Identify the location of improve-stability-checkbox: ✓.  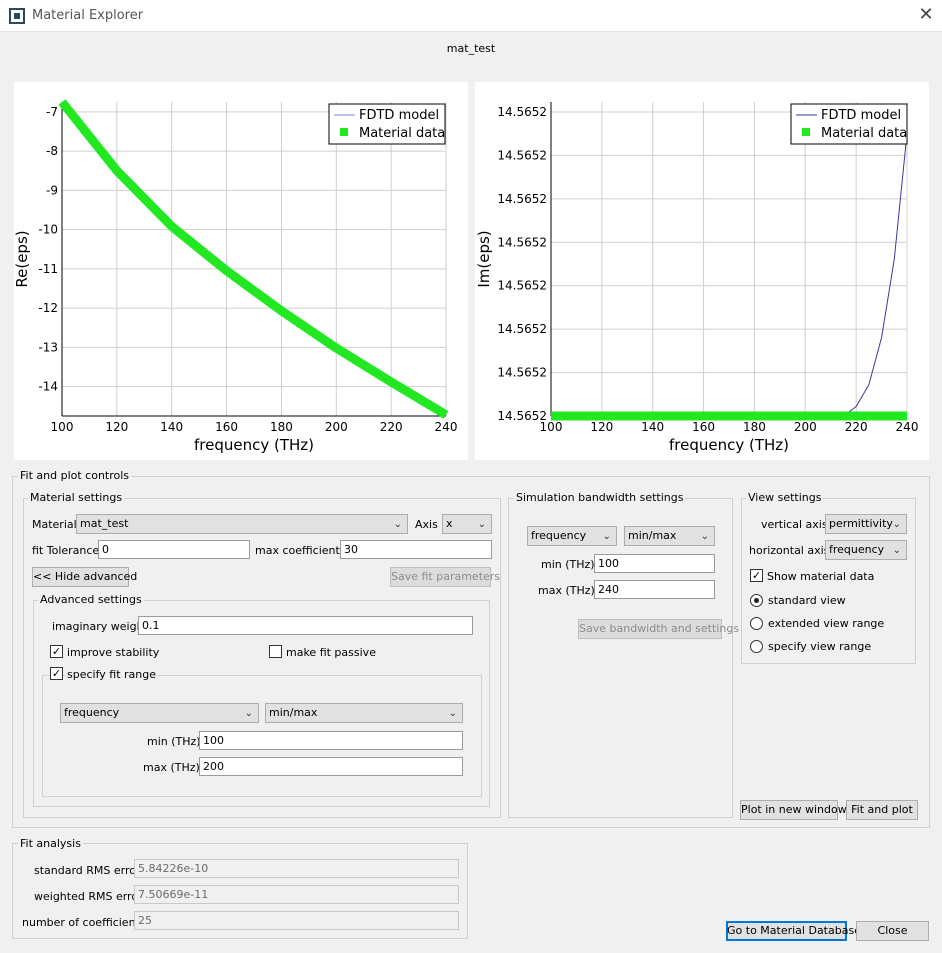
(56, 651).